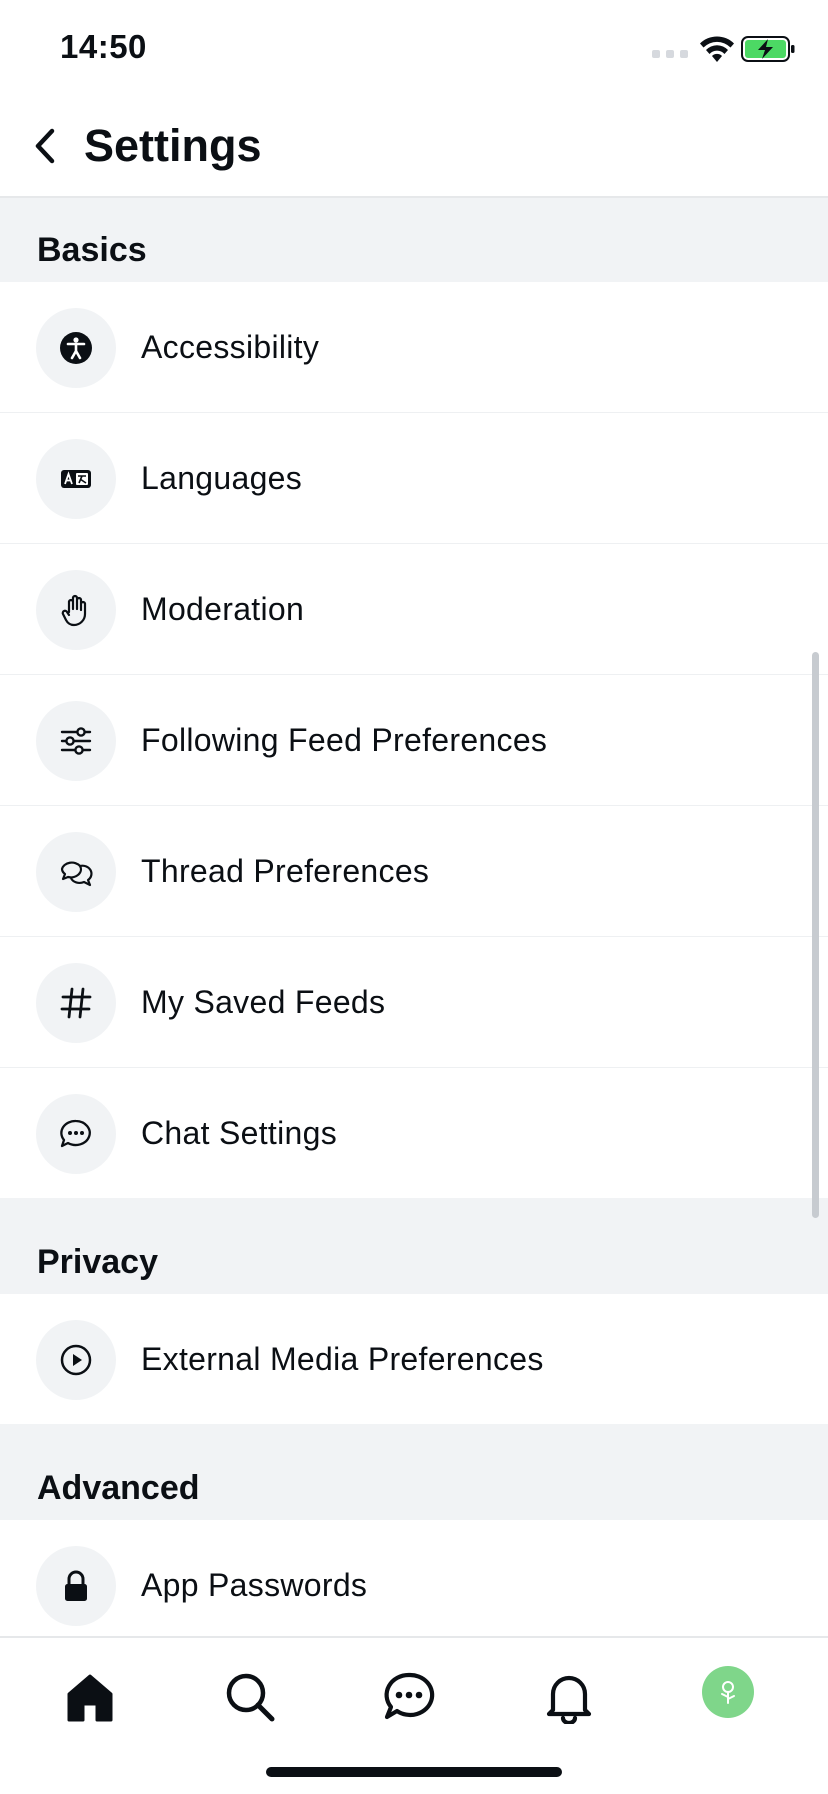 This screenshot has width=828, height=1794. I want to click on settings-item-moderation: Moderation, so click(414, 608).